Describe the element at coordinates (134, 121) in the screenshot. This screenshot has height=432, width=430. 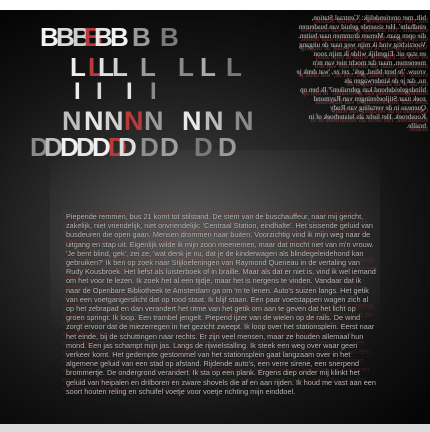
I see `letter-n-red: N` at that location.